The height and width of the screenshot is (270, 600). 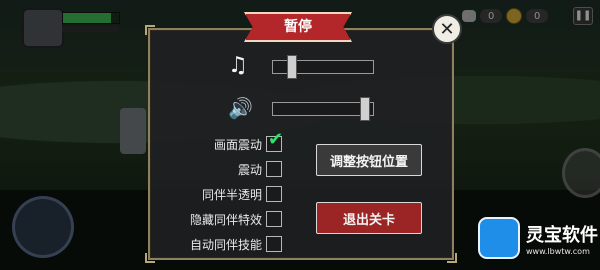 I want to click on checkbox-auto-companion-skill, so click(x=274, y=244).